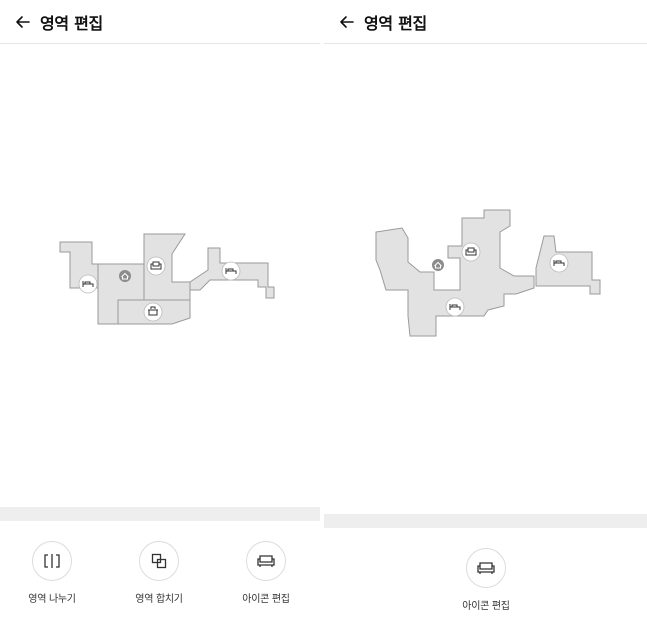 The image size is (647, 622). Describe the element at coordinates (52, 599) in the screenshot. I see `tool-label: 영역 나누기` at that location.